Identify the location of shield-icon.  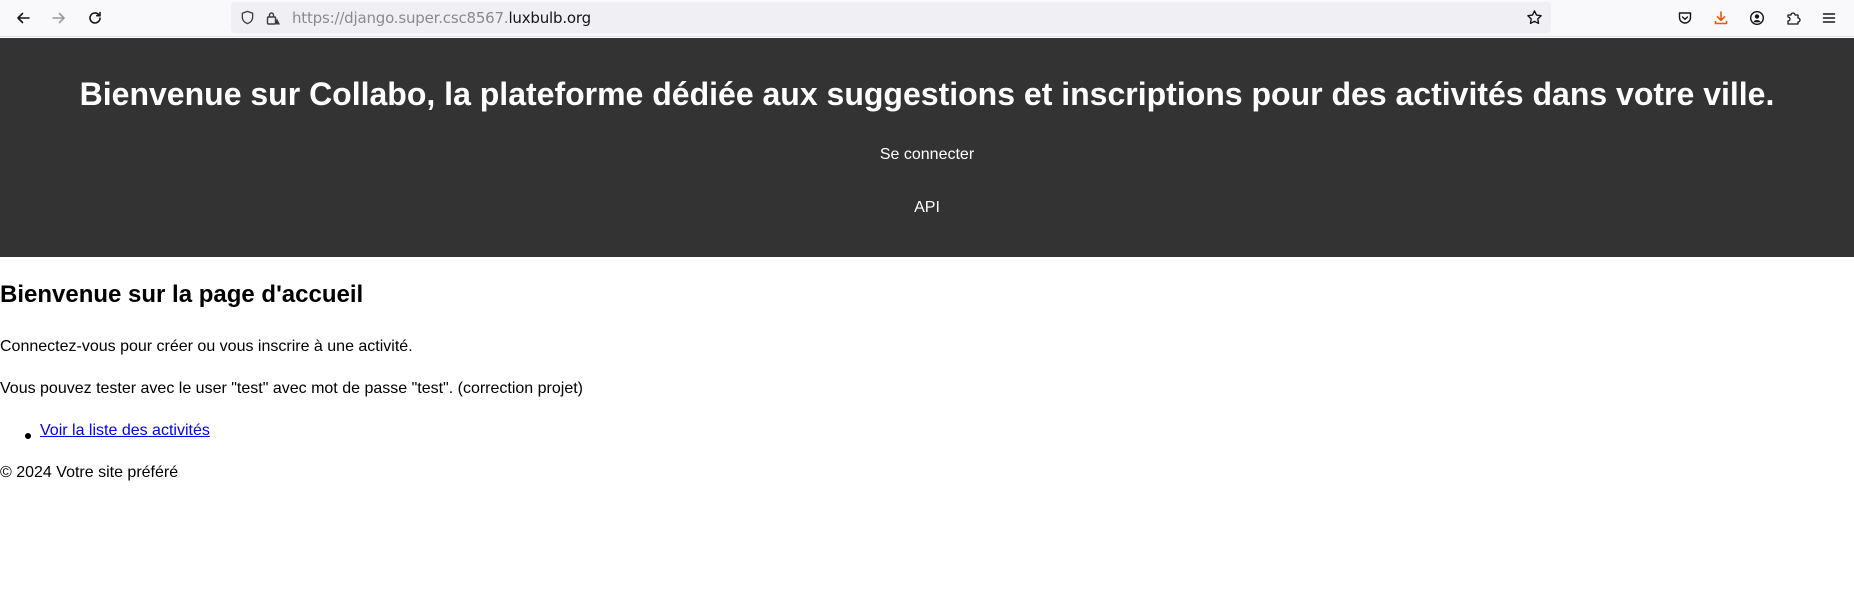
(247, 17).